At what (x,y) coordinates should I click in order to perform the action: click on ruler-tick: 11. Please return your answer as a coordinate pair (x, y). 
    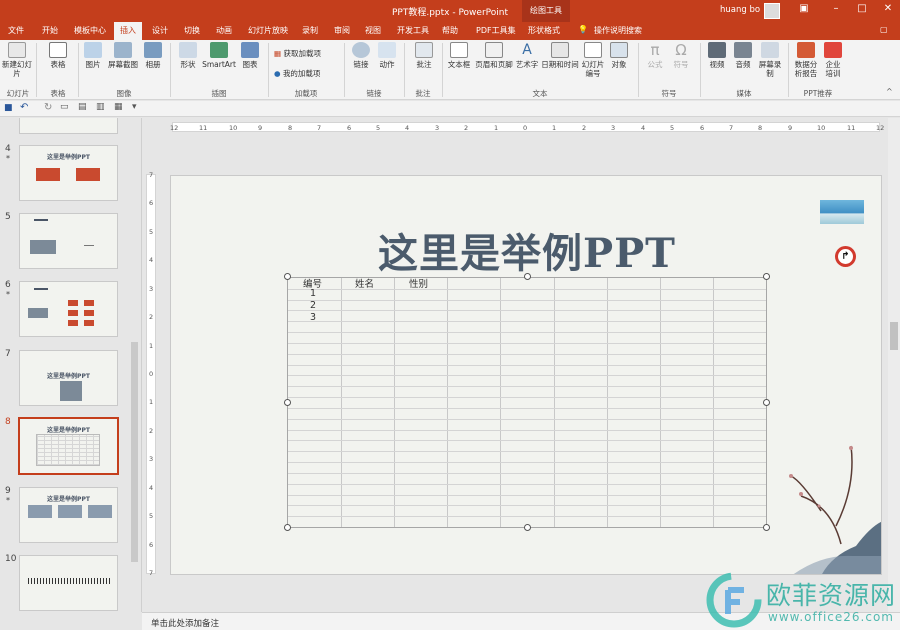
    Looking at the image, I should click on (851, 128).